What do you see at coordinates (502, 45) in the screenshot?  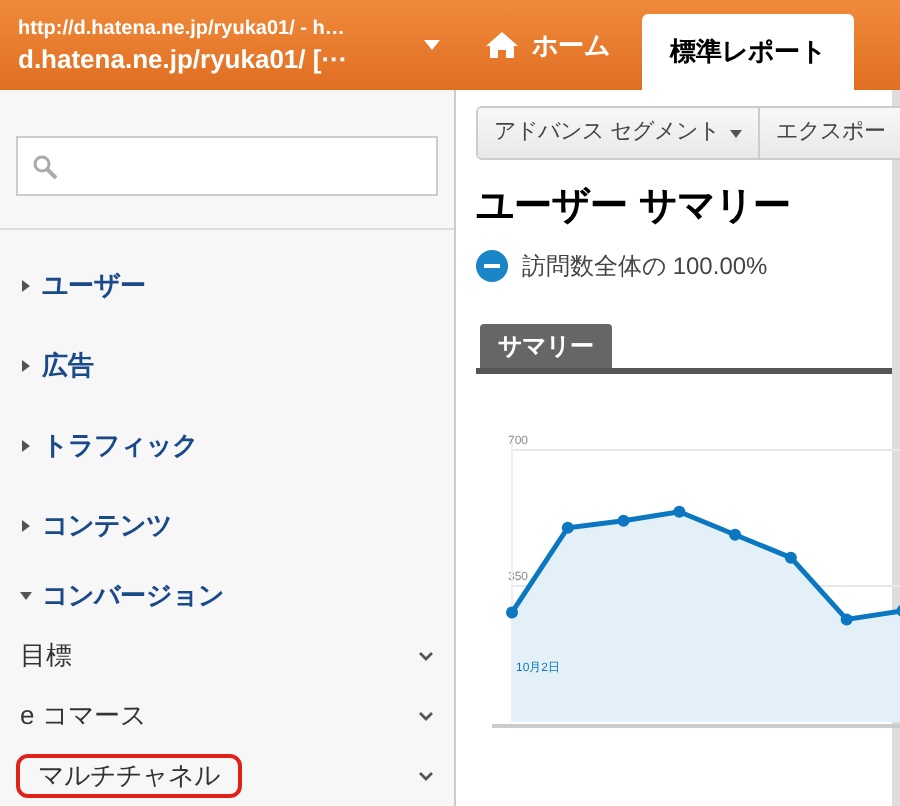 I see `house-icon` at bounding box center [502, 45].